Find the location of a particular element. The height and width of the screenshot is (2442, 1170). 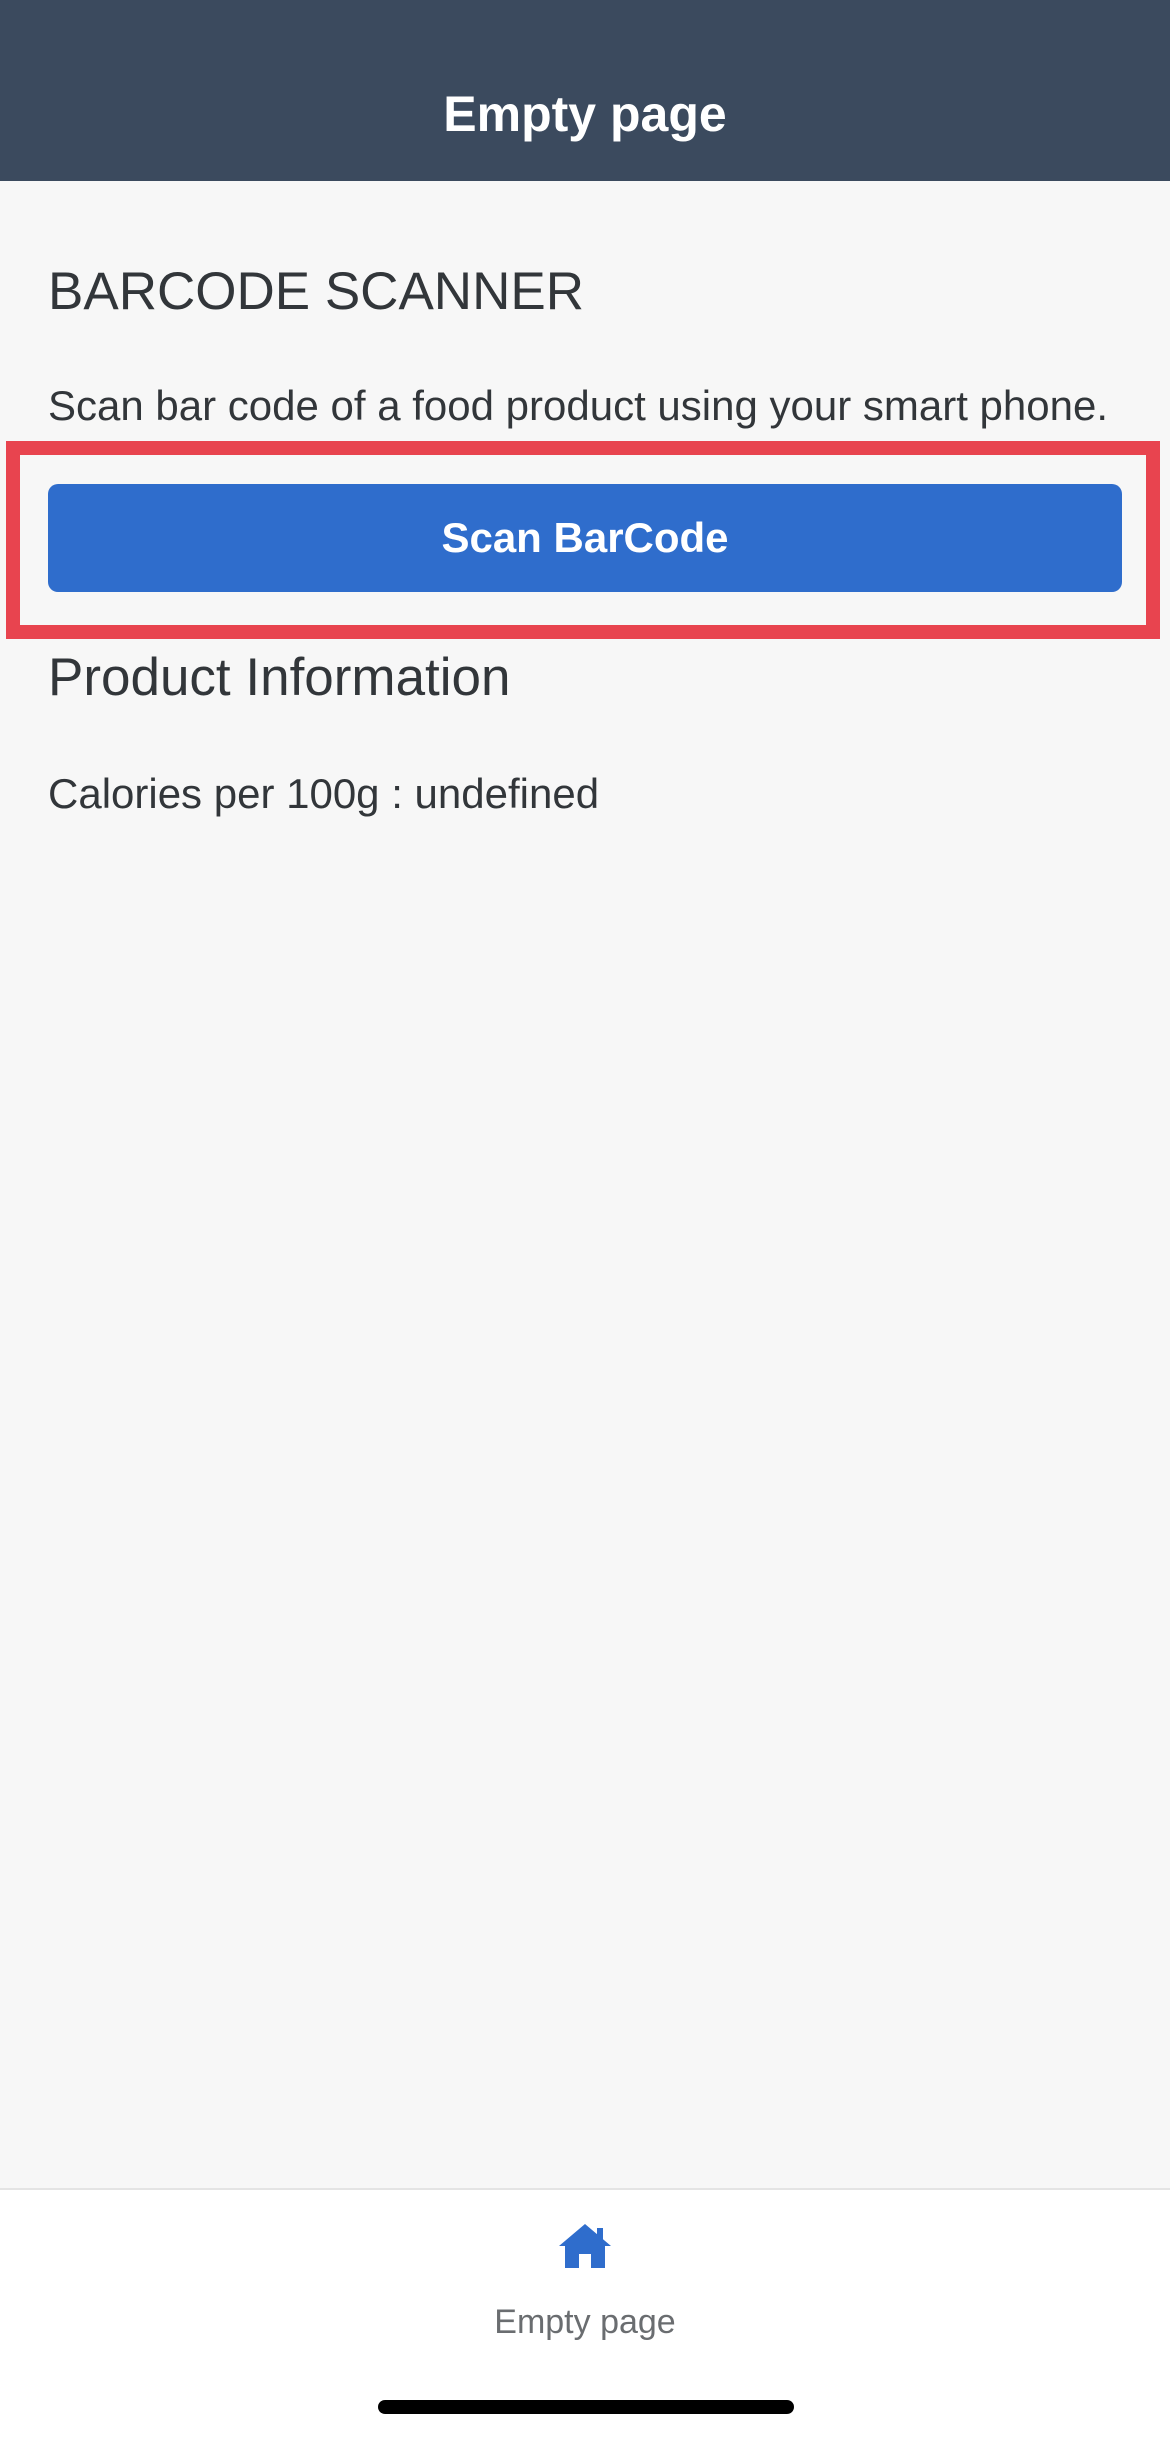

scan-barcode-button: Scan BarCode is located at coordinates (585, 538).